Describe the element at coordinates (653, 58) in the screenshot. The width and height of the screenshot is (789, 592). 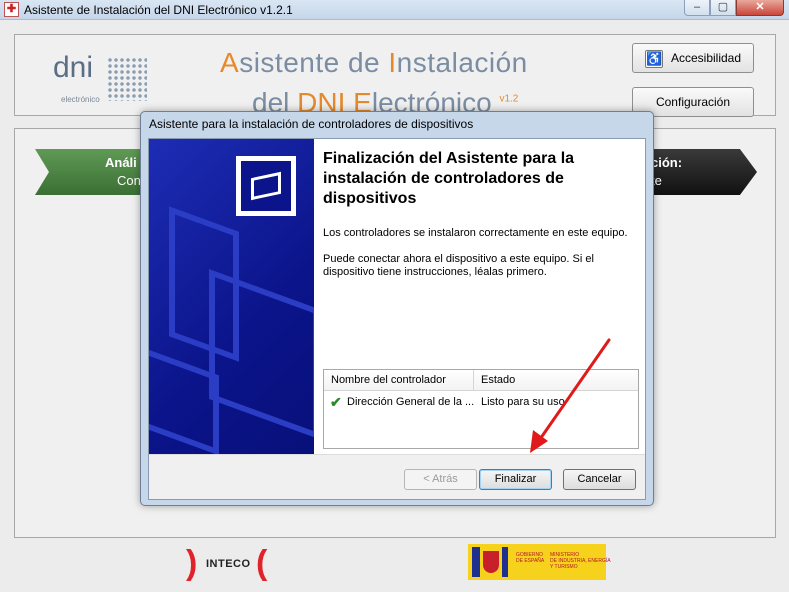
I see `accessibility-icon: ♿` at that location.